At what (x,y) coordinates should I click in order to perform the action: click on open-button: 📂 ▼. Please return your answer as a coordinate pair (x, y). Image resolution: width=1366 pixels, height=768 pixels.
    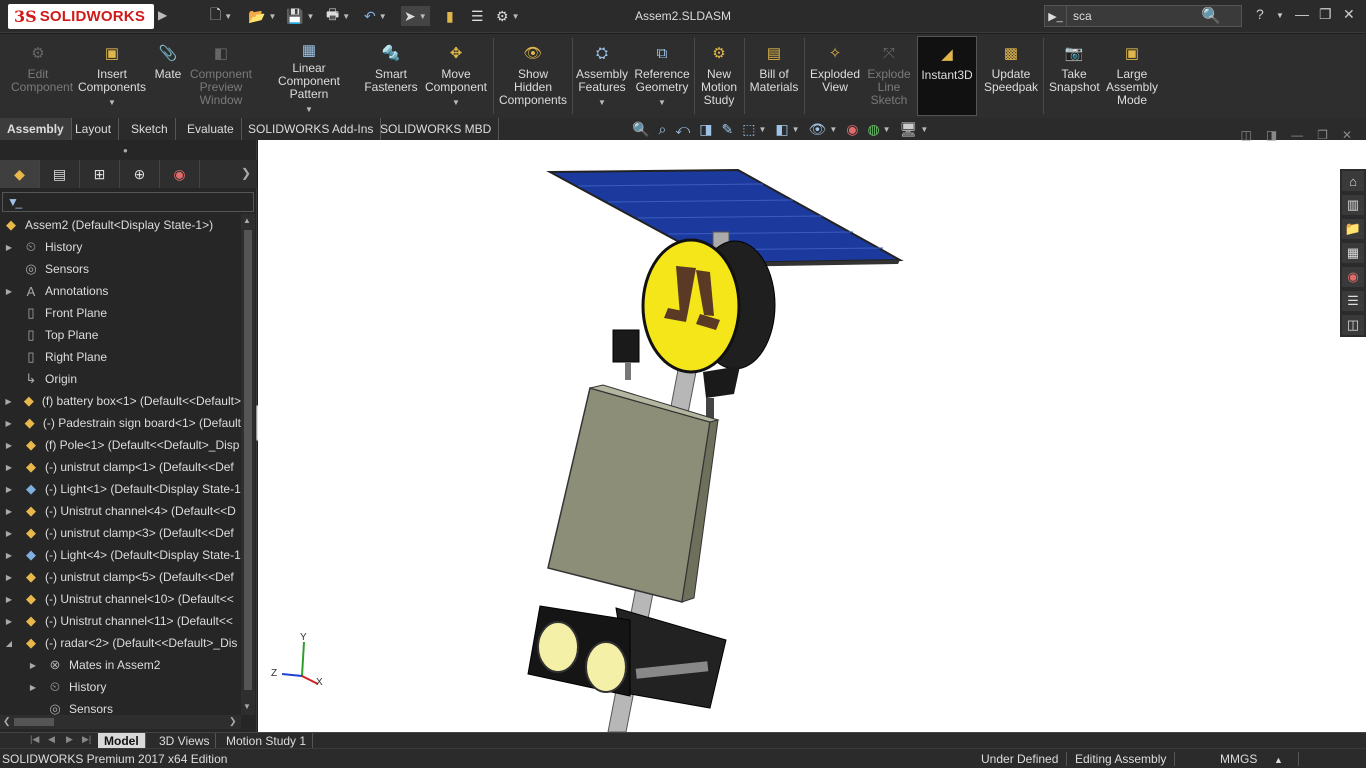
    Looking at the image, I should click on (262, 16).